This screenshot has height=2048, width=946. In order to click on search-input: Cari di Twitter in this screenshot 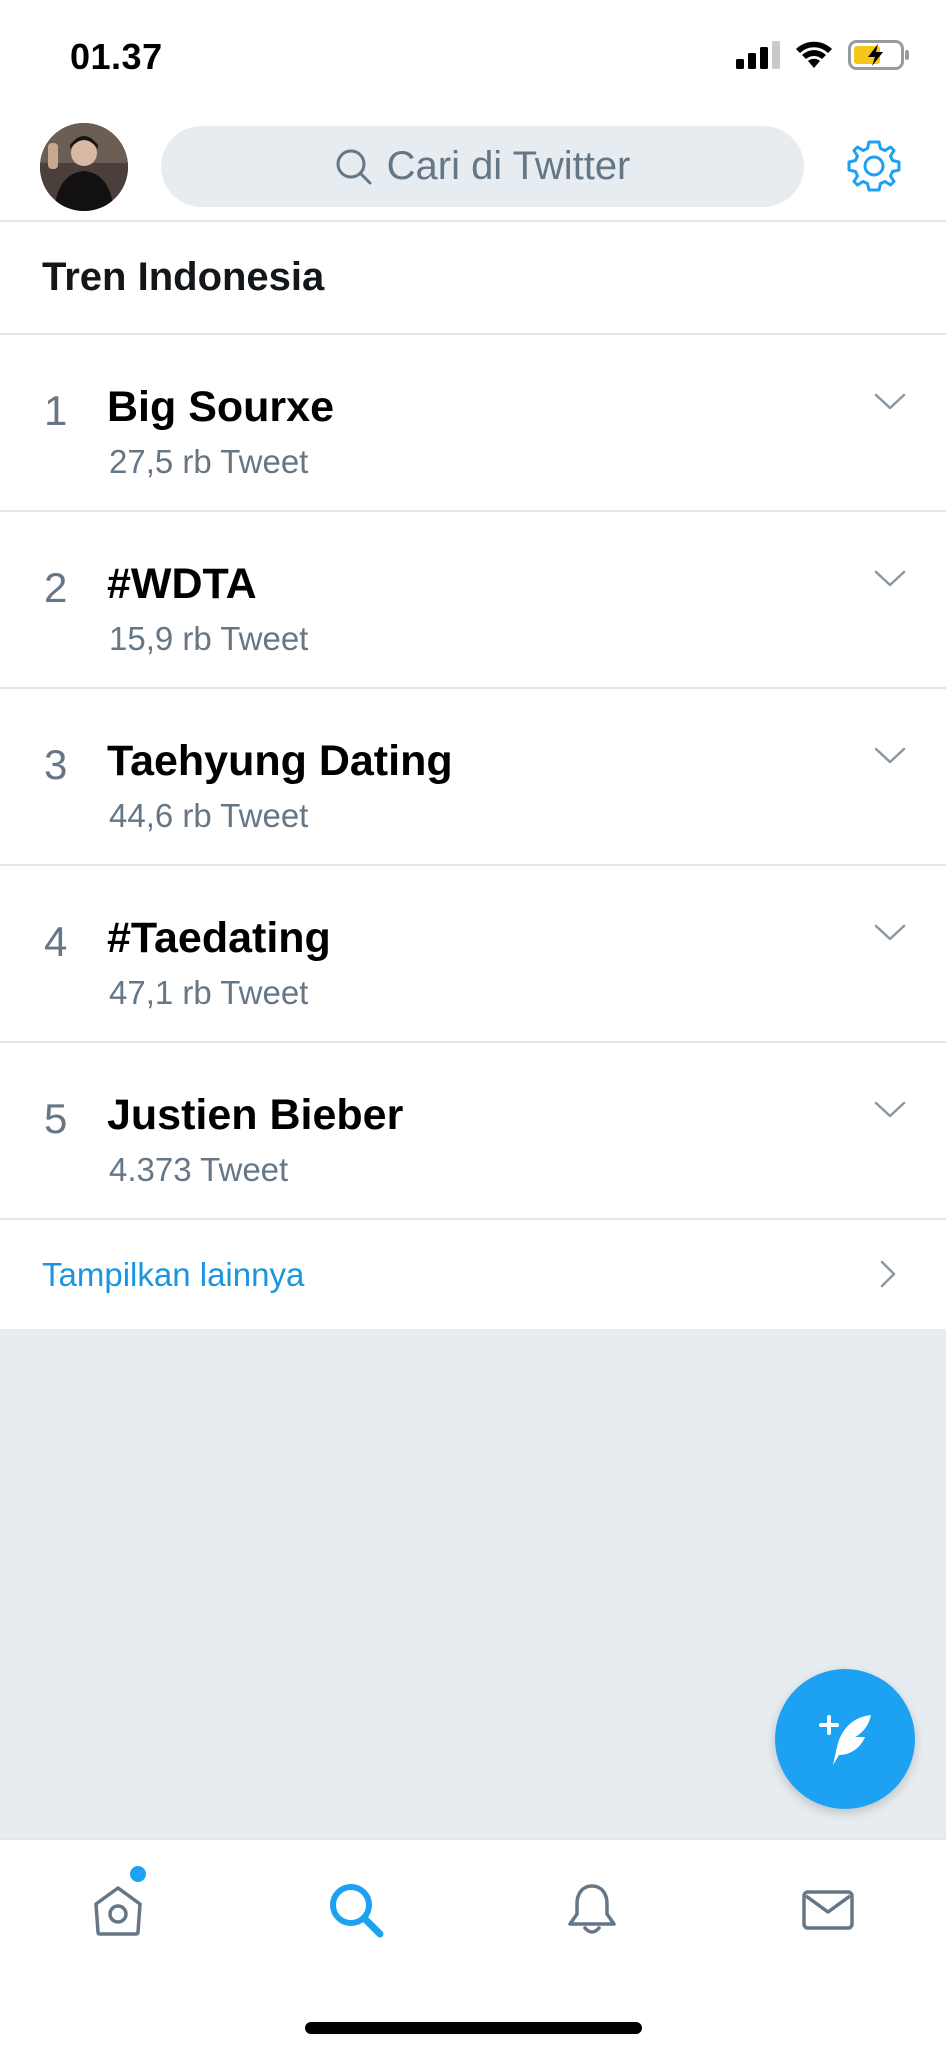, I will do `click(482, 166)`.